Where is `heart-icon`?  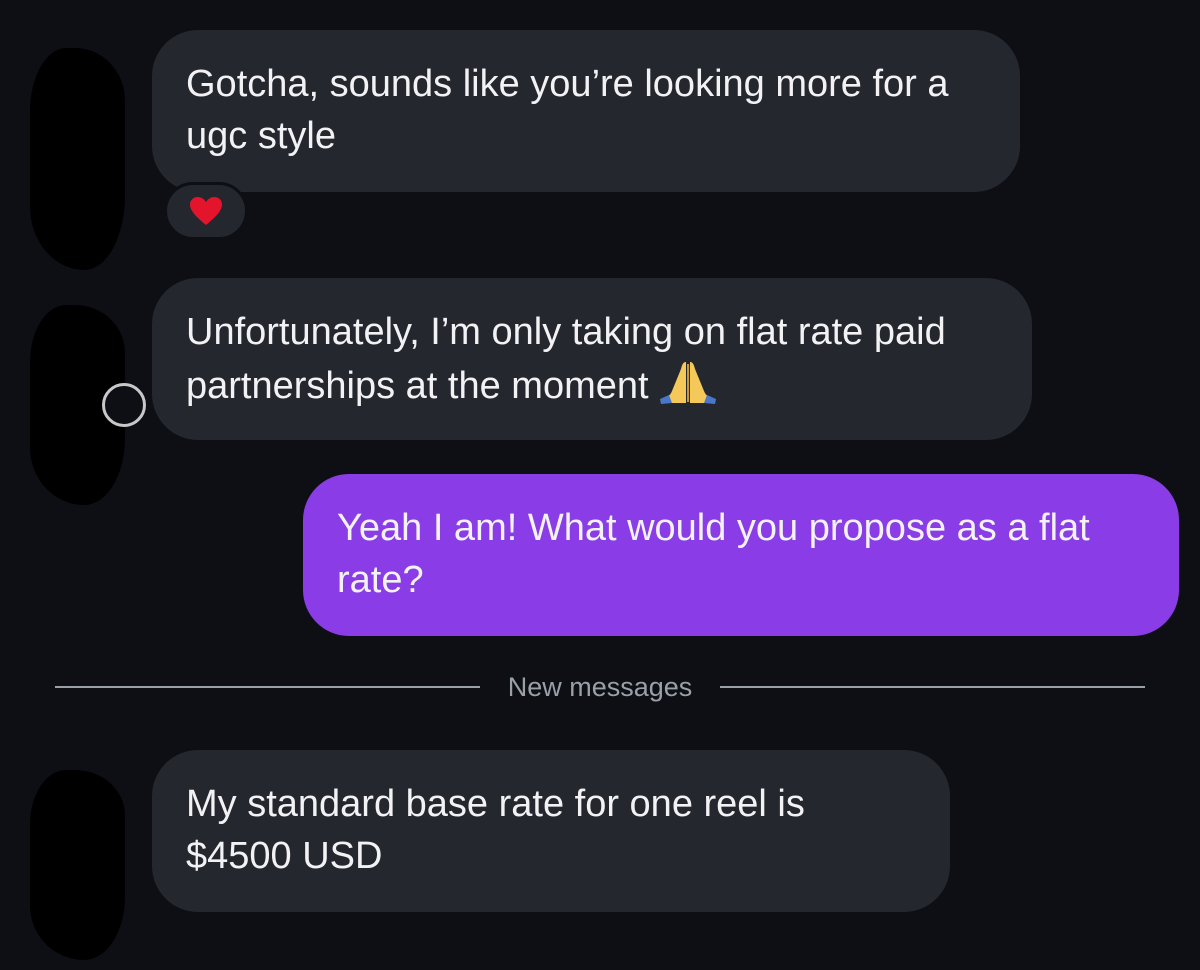
heart-icon is located at coordinates (206, 211).